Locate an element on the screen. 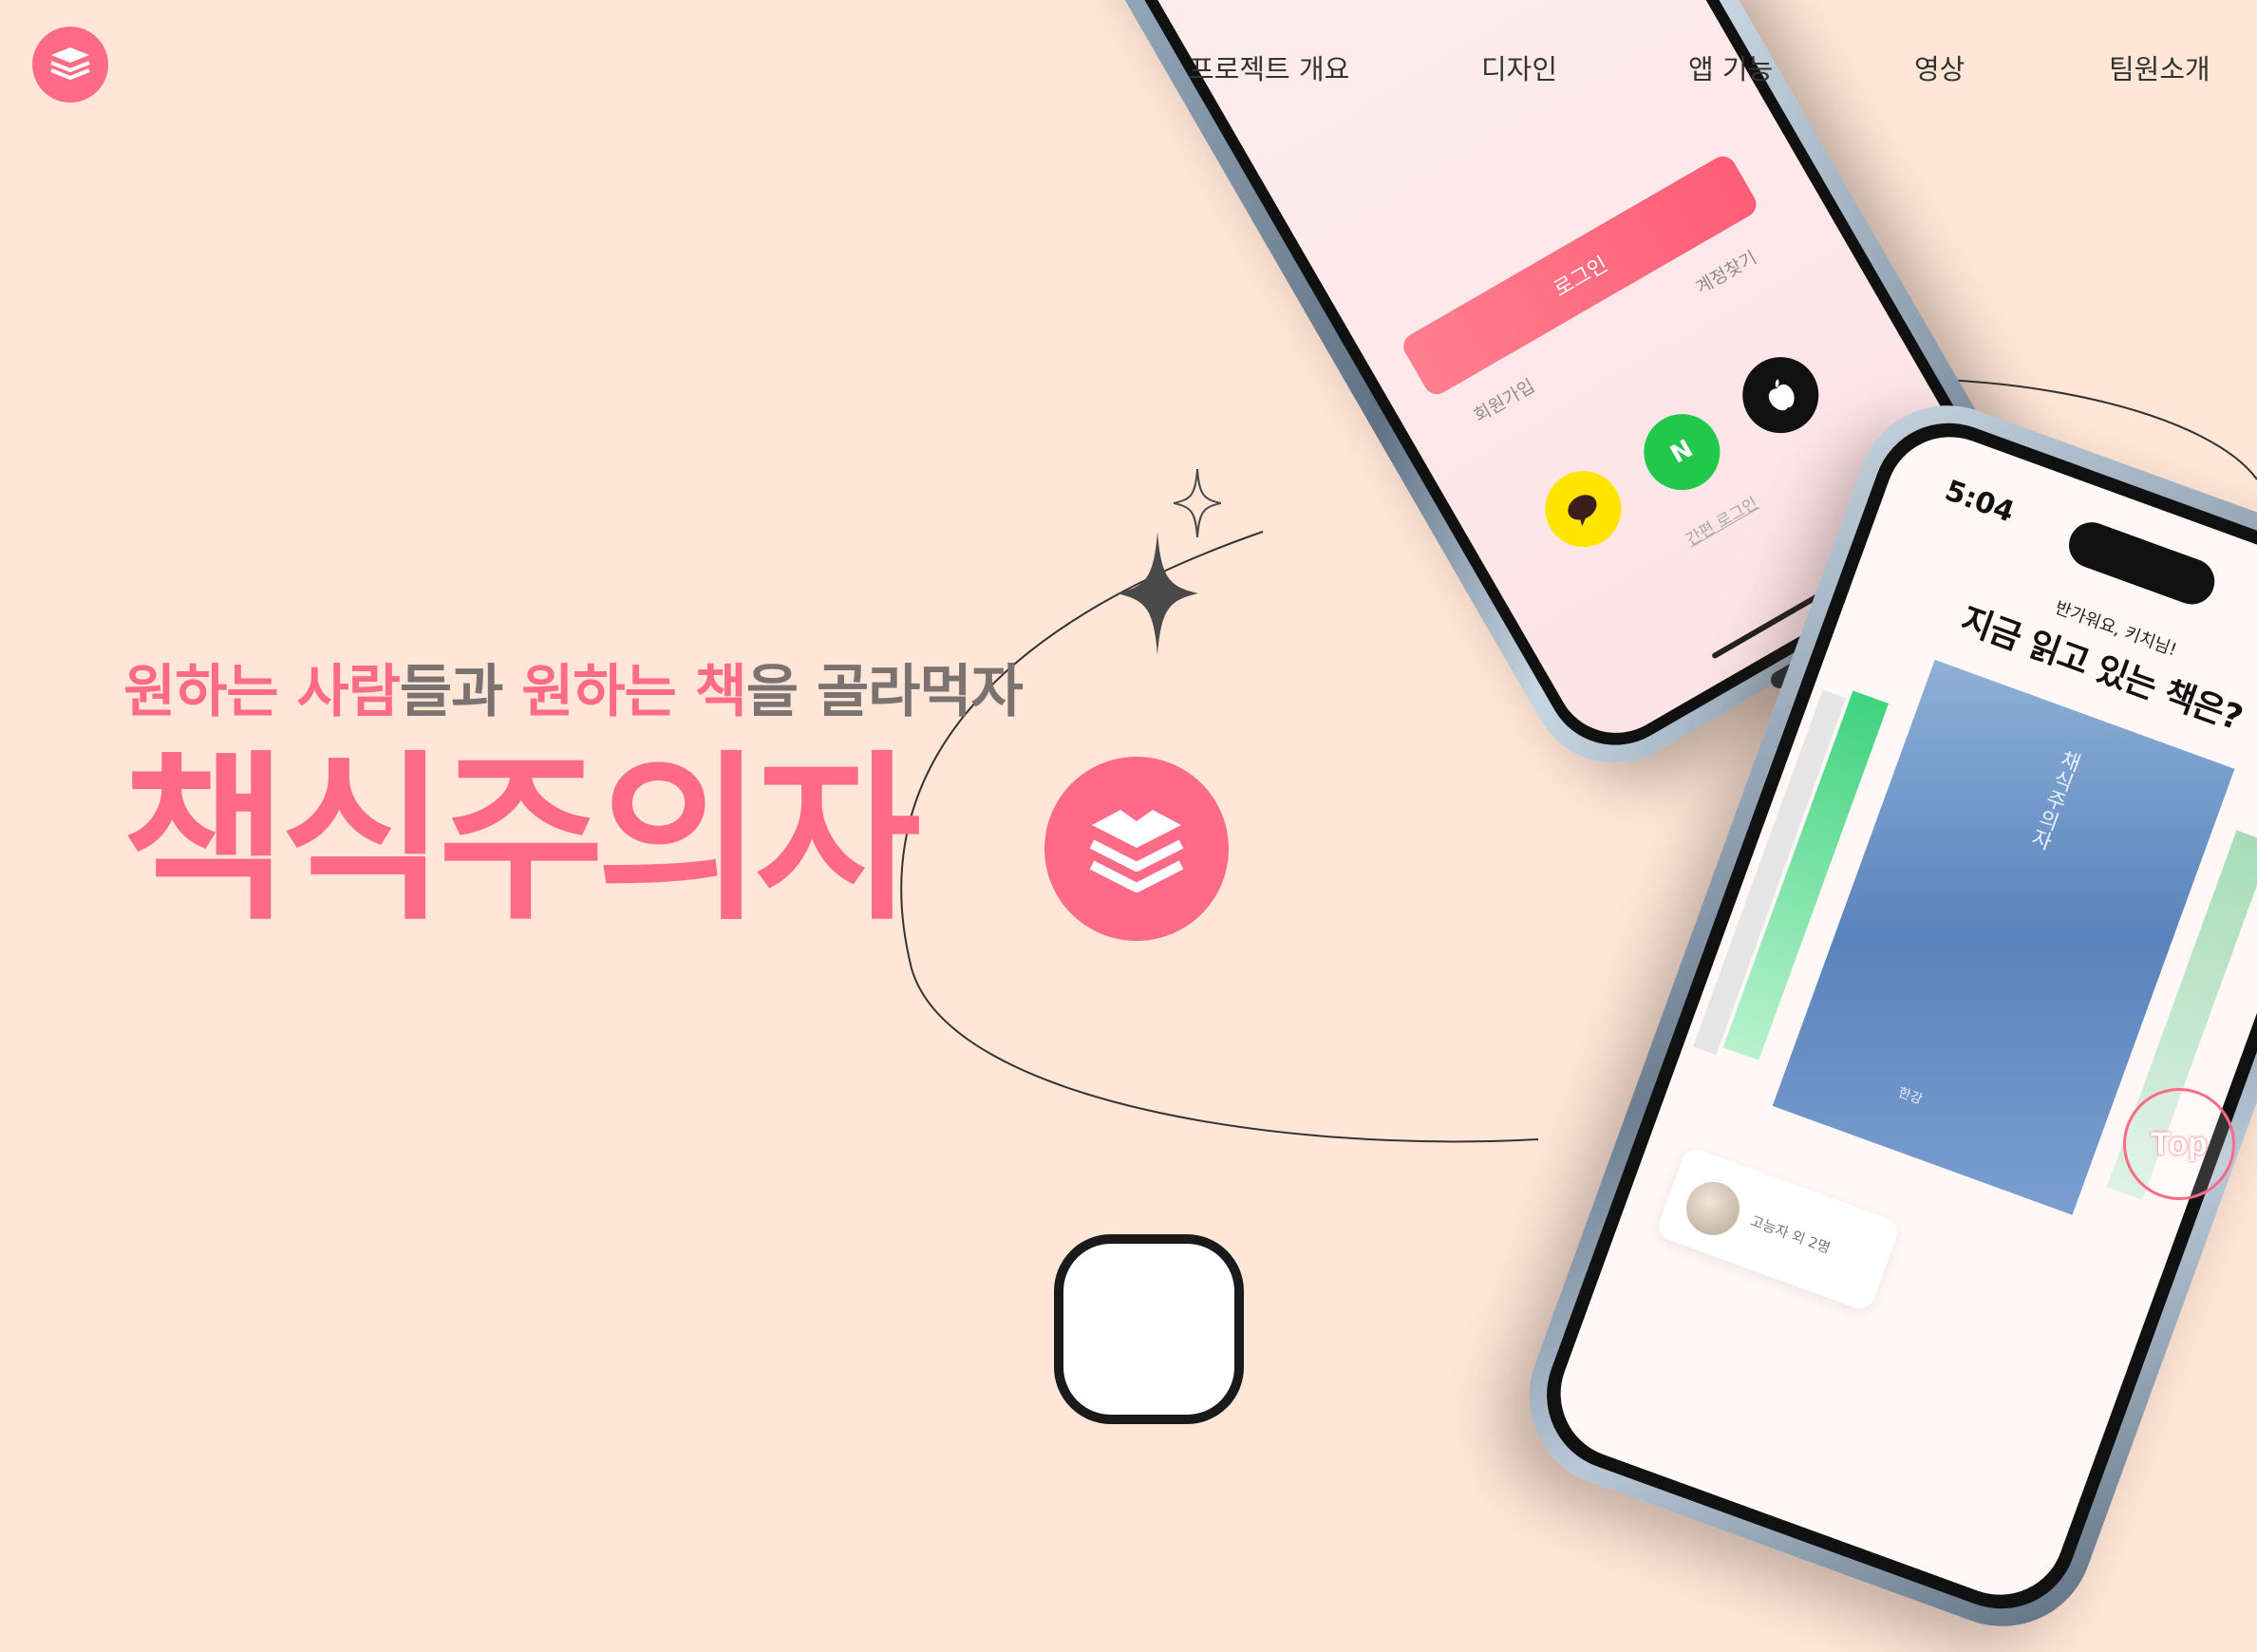 Image resolution: width=2257 pixels, height=1652 pixels. hero-logo is located at coordinates (1137, 849).